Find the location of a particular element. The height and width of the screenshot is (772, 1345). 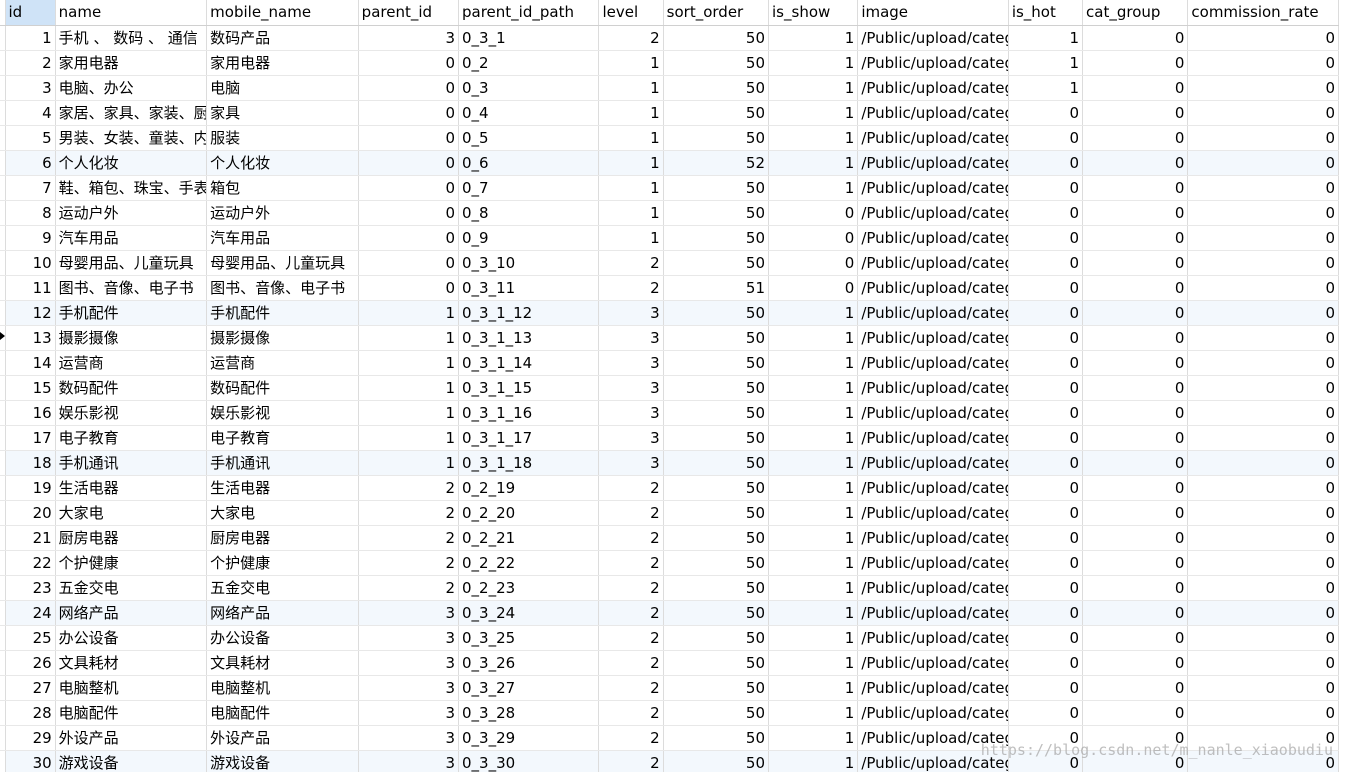

cell-id: 25 is located at coordinates (30, 638).